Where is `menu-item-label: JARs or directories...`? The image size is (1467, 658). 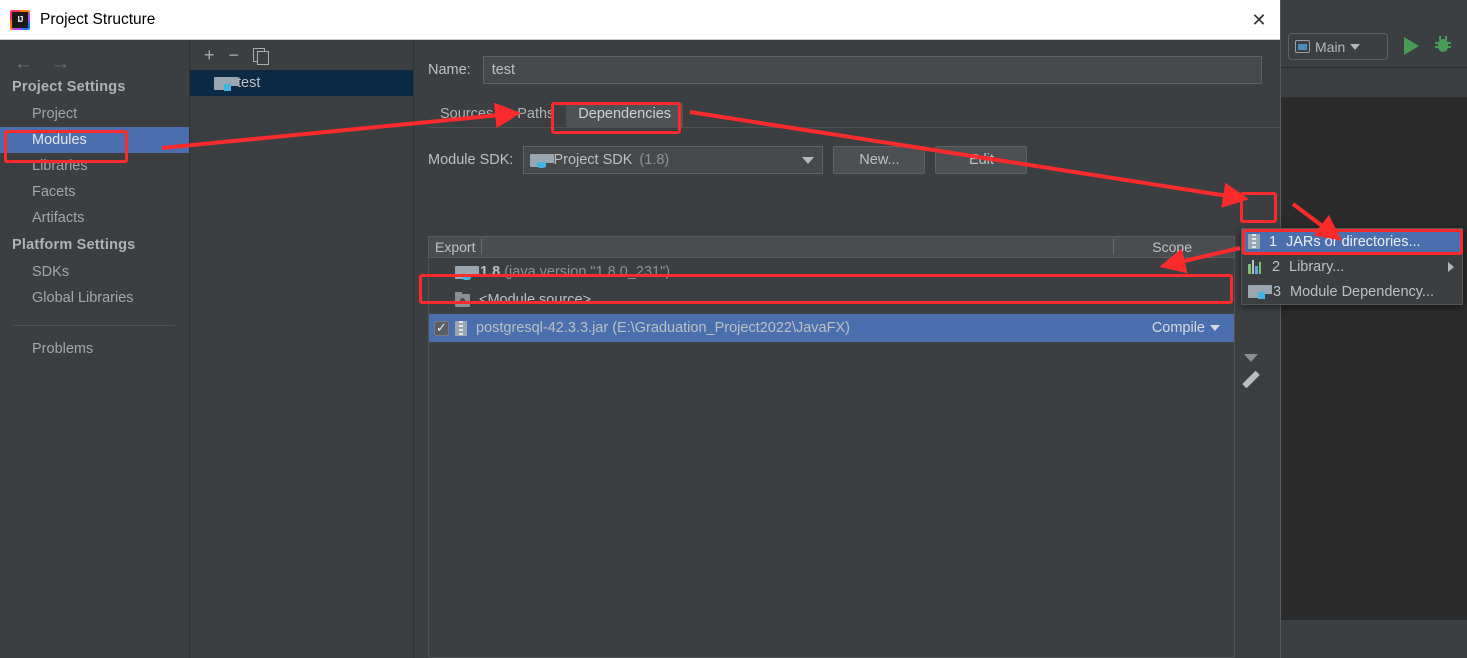
menu-item-label: JARs or directories... is located at coordinates (1353, 241).